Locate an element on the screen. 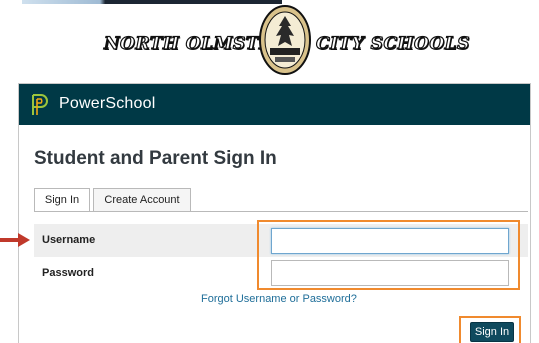 Image resolution: width=539 pixels, height=343 pixels. password-input is located at coordinates (390, 273).